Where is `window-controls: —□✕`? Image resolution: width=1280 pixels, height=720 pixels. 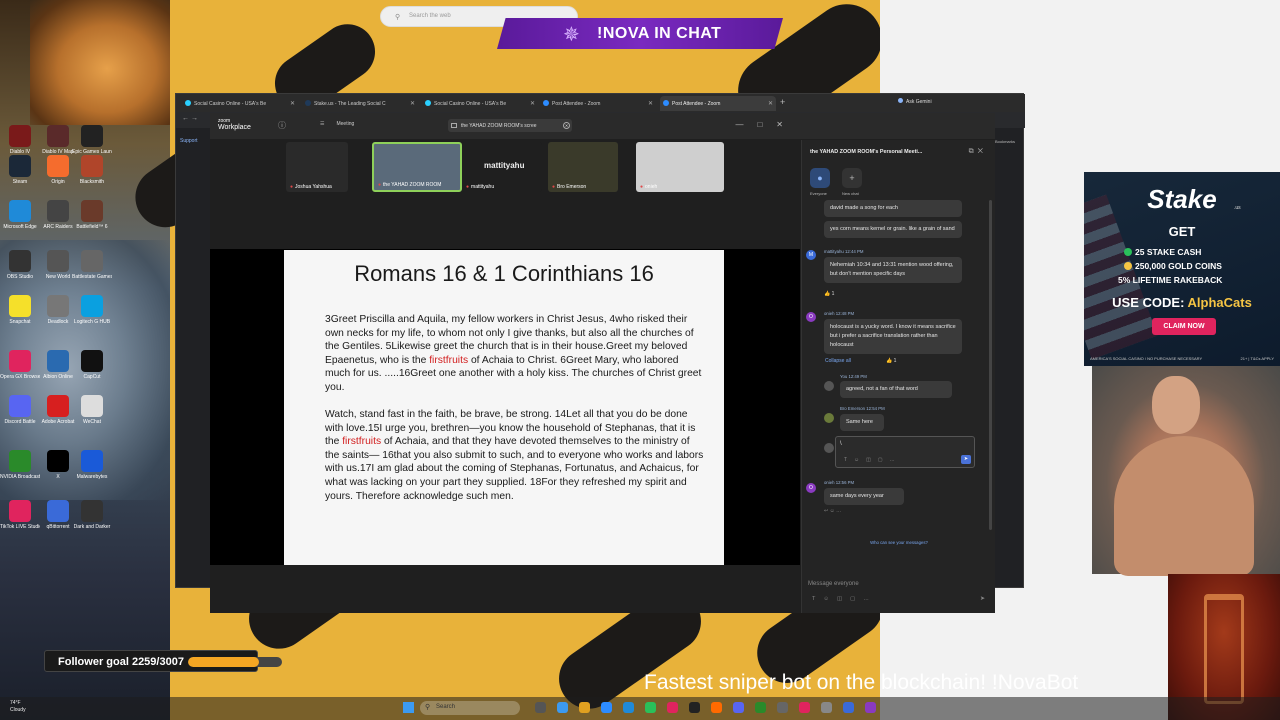 window-controls: —□✕ is located at coordinates (766, 124).